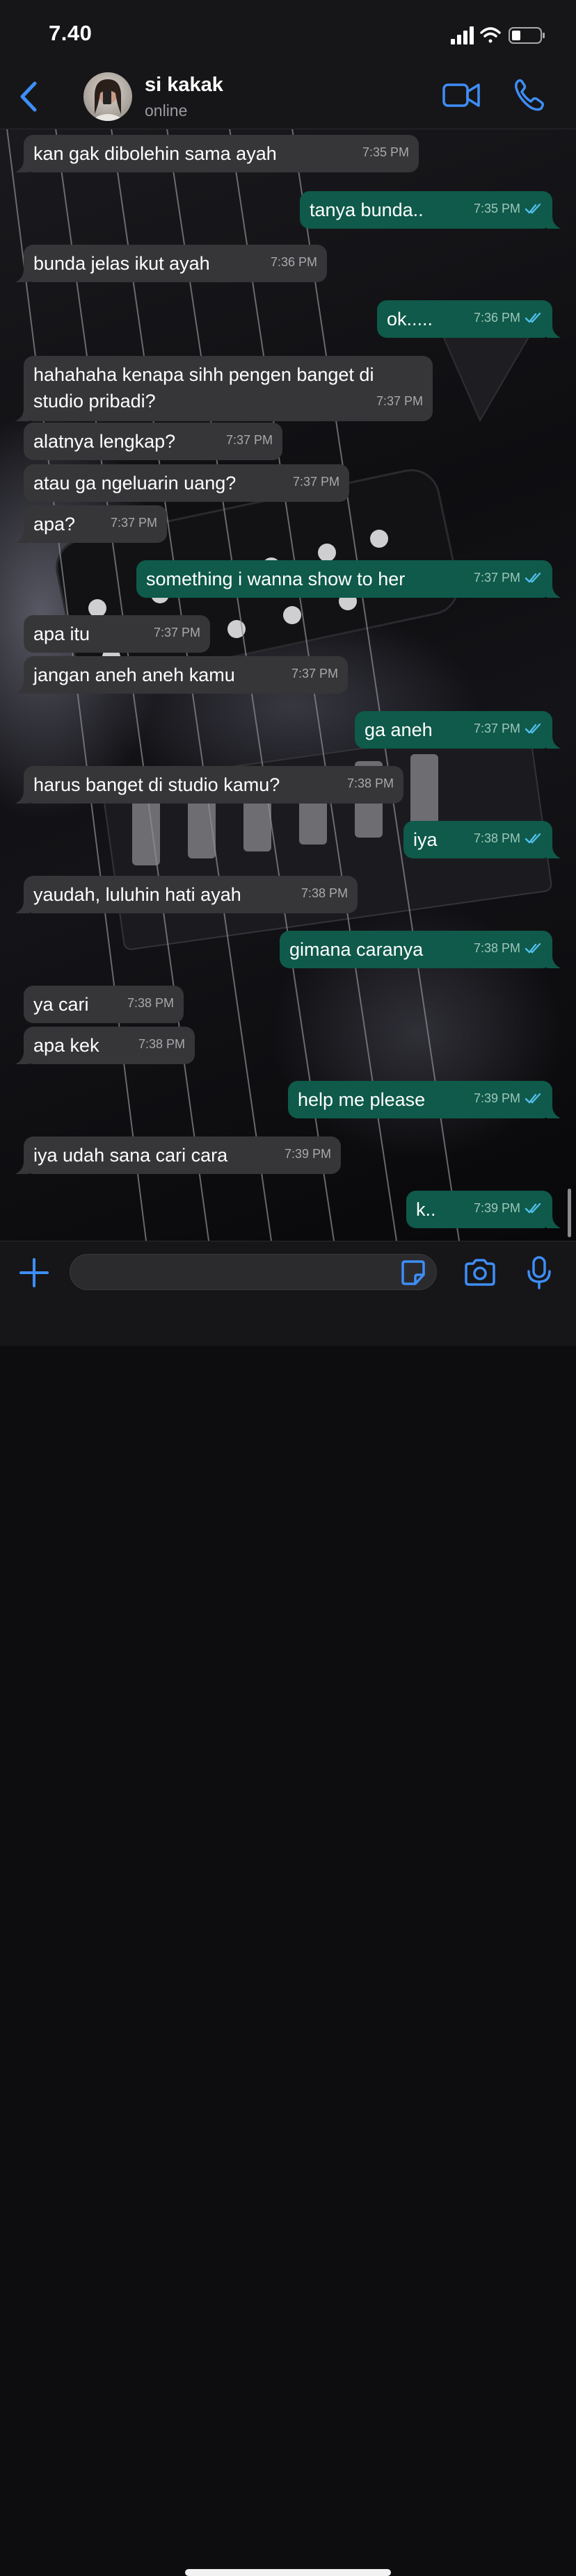  I want to click on message-text: alatnya lengkap?, so click(104, 441).